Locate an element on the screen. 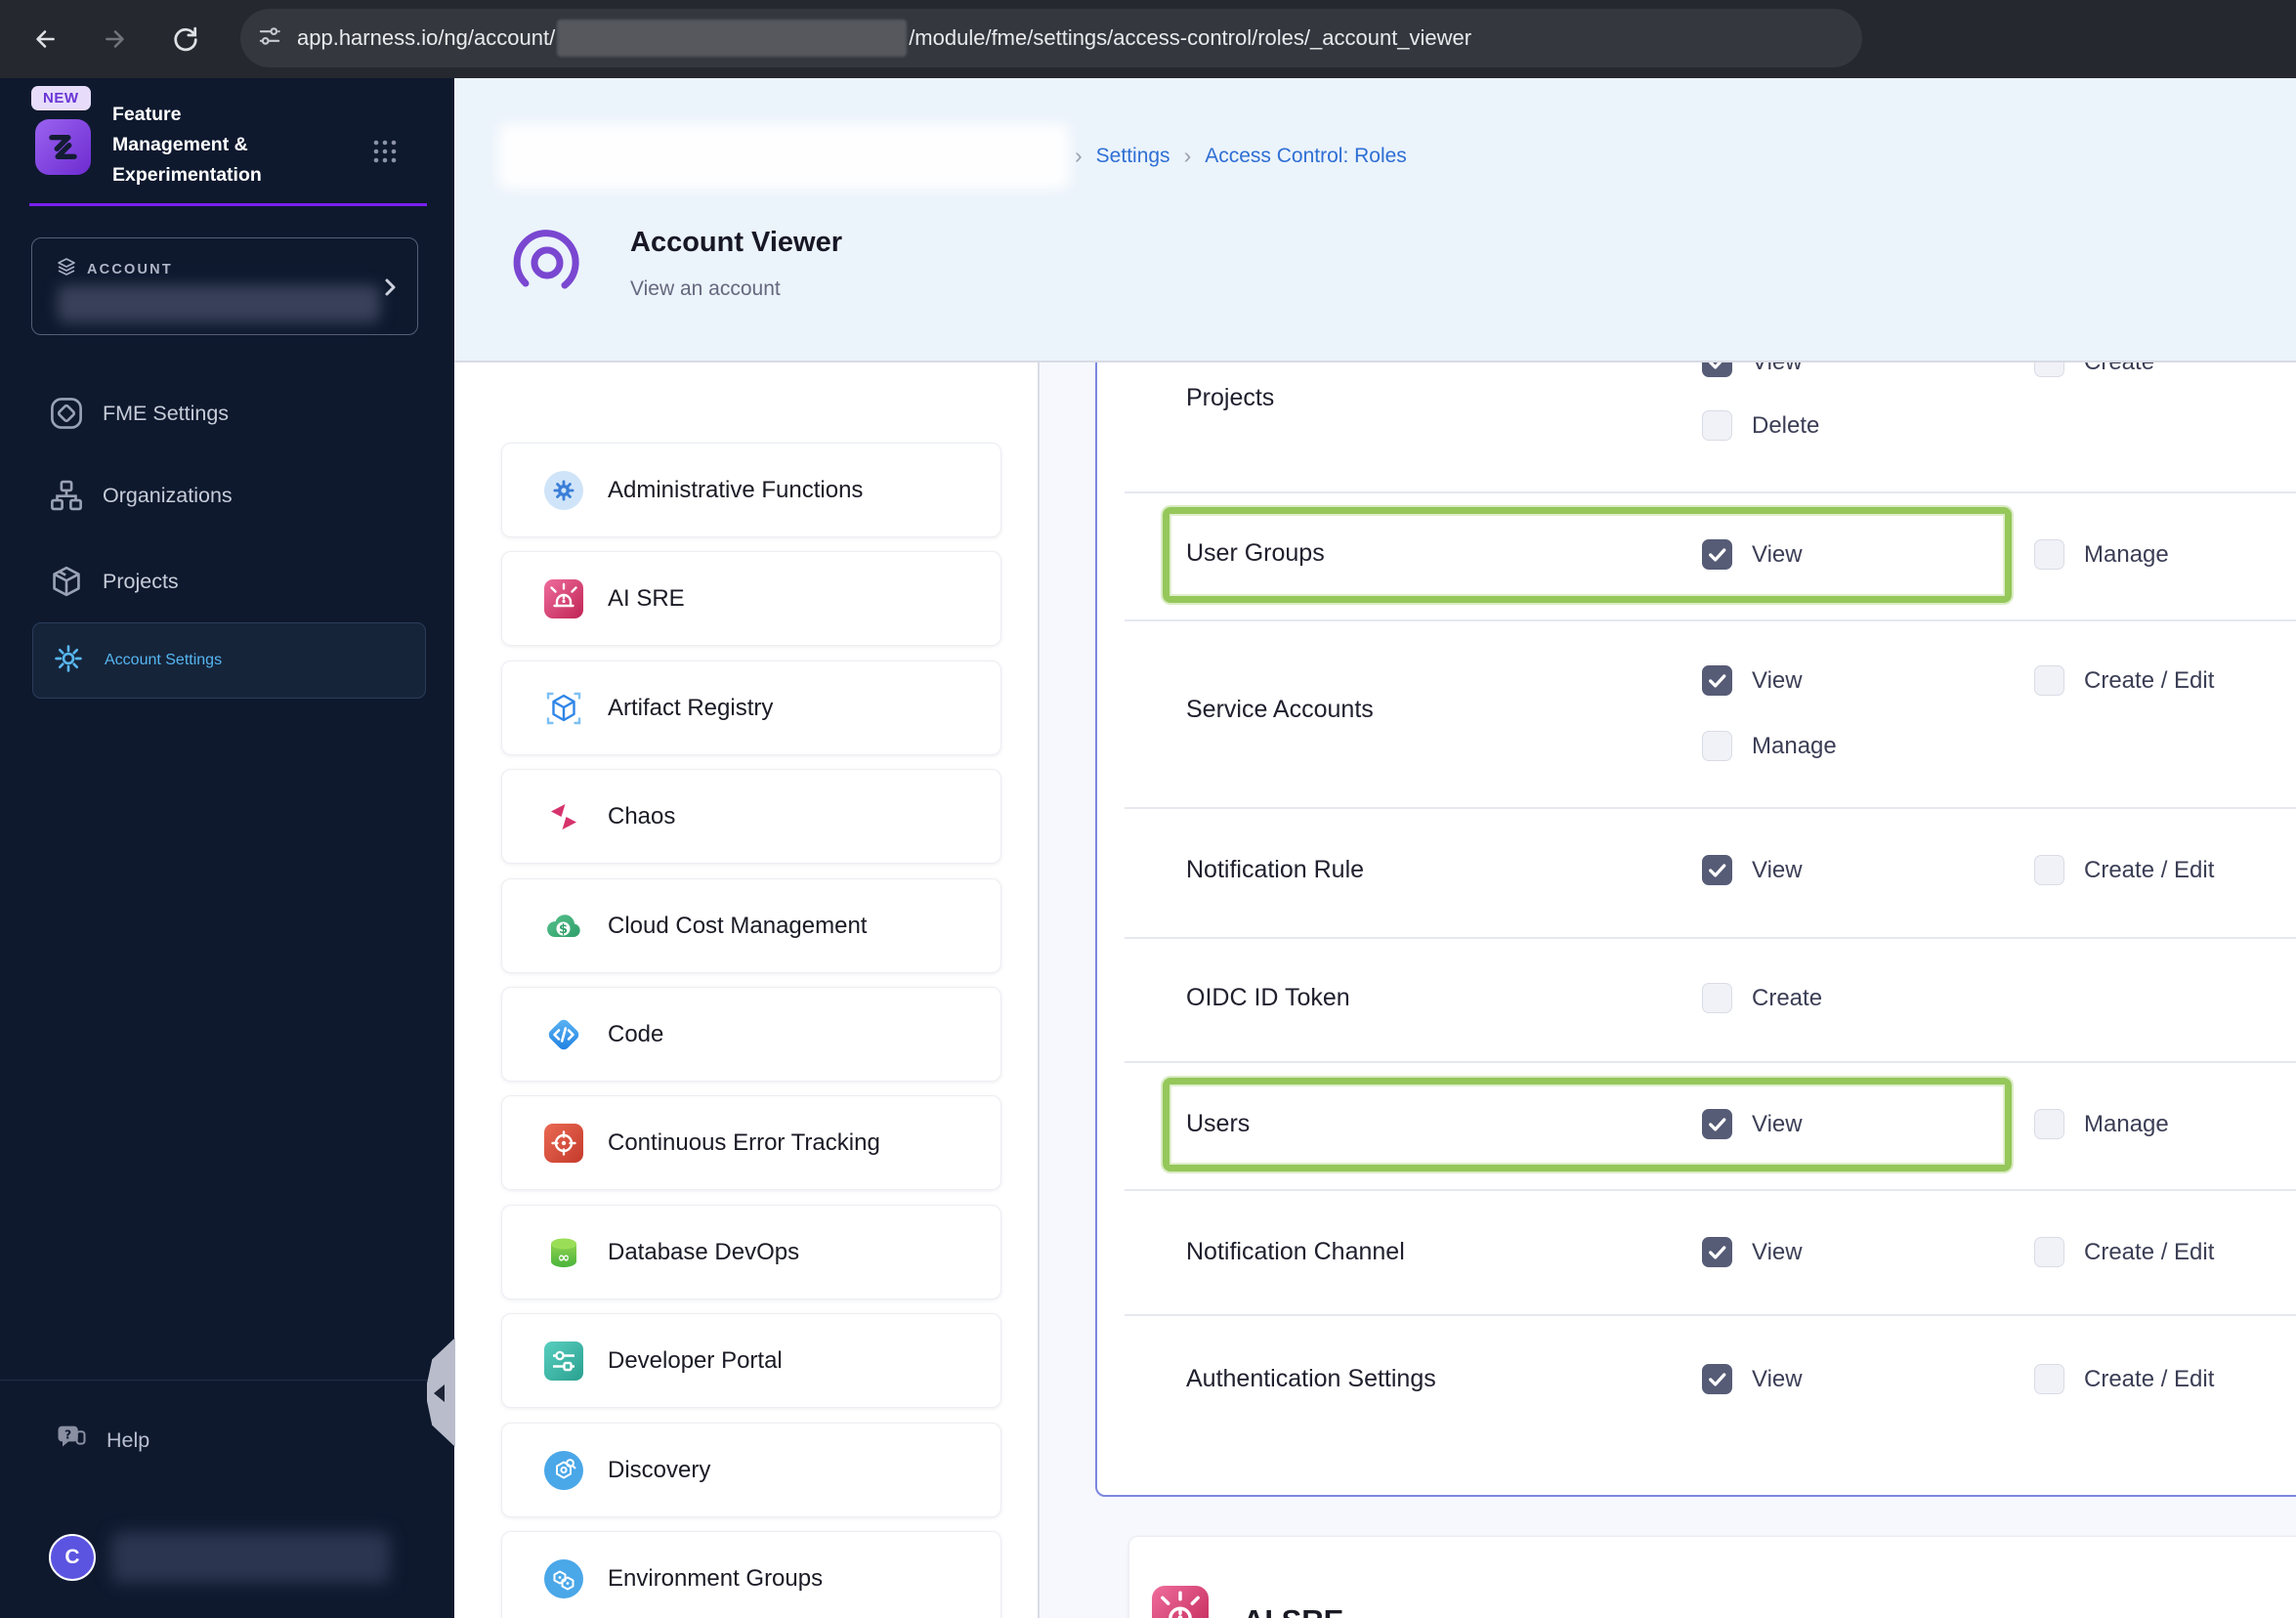 The height and width of the screenshot is (1618, 2296). module-card-continuous-error-tracking: Continuous Error Tracking is located at coordinates (751, 1142).